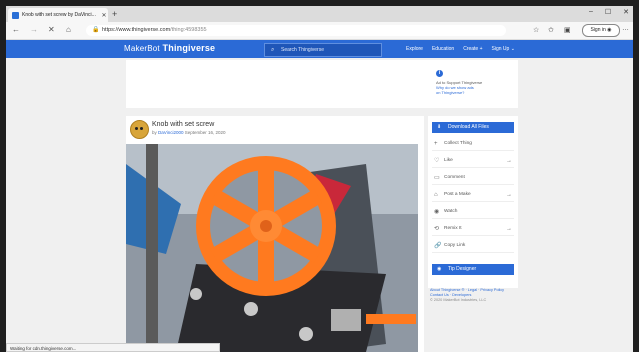 This screenshot has height=352, width=639. I want to click on site-search-input: ⌕ Search Thingiverse, so click(323, 50).